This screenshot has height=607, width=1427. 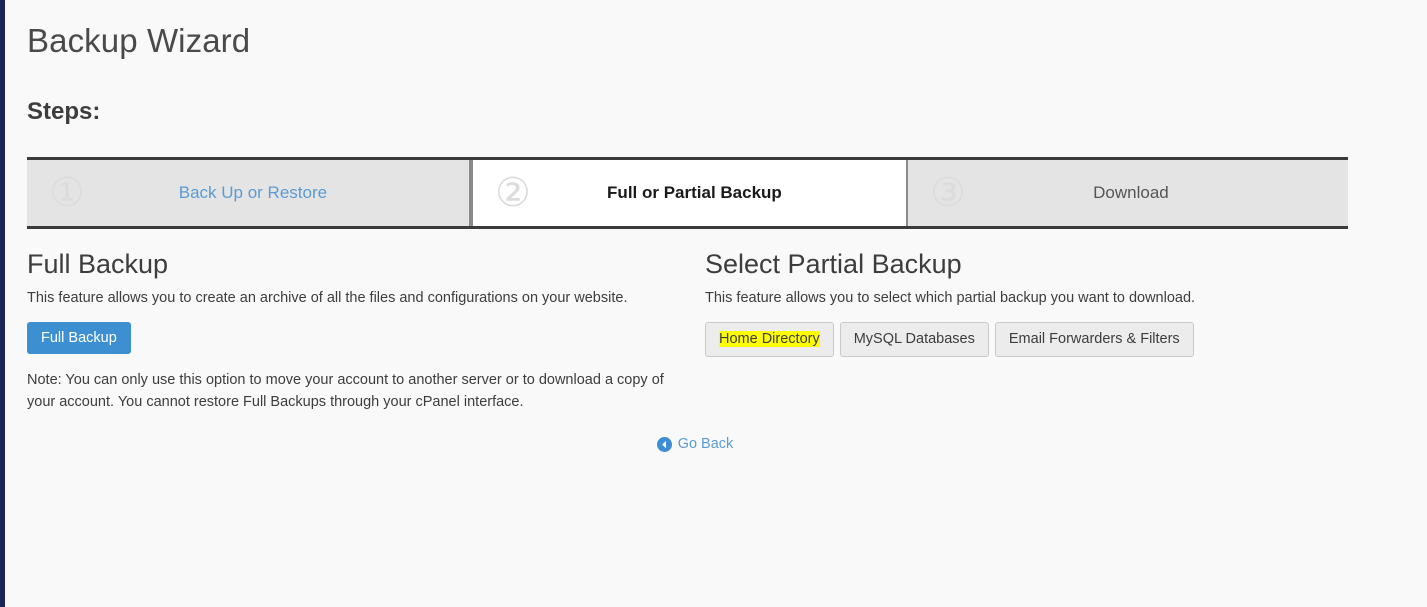 I want to click on mysql-databases-label: MySQL Databases, so click(x=914, y=338).